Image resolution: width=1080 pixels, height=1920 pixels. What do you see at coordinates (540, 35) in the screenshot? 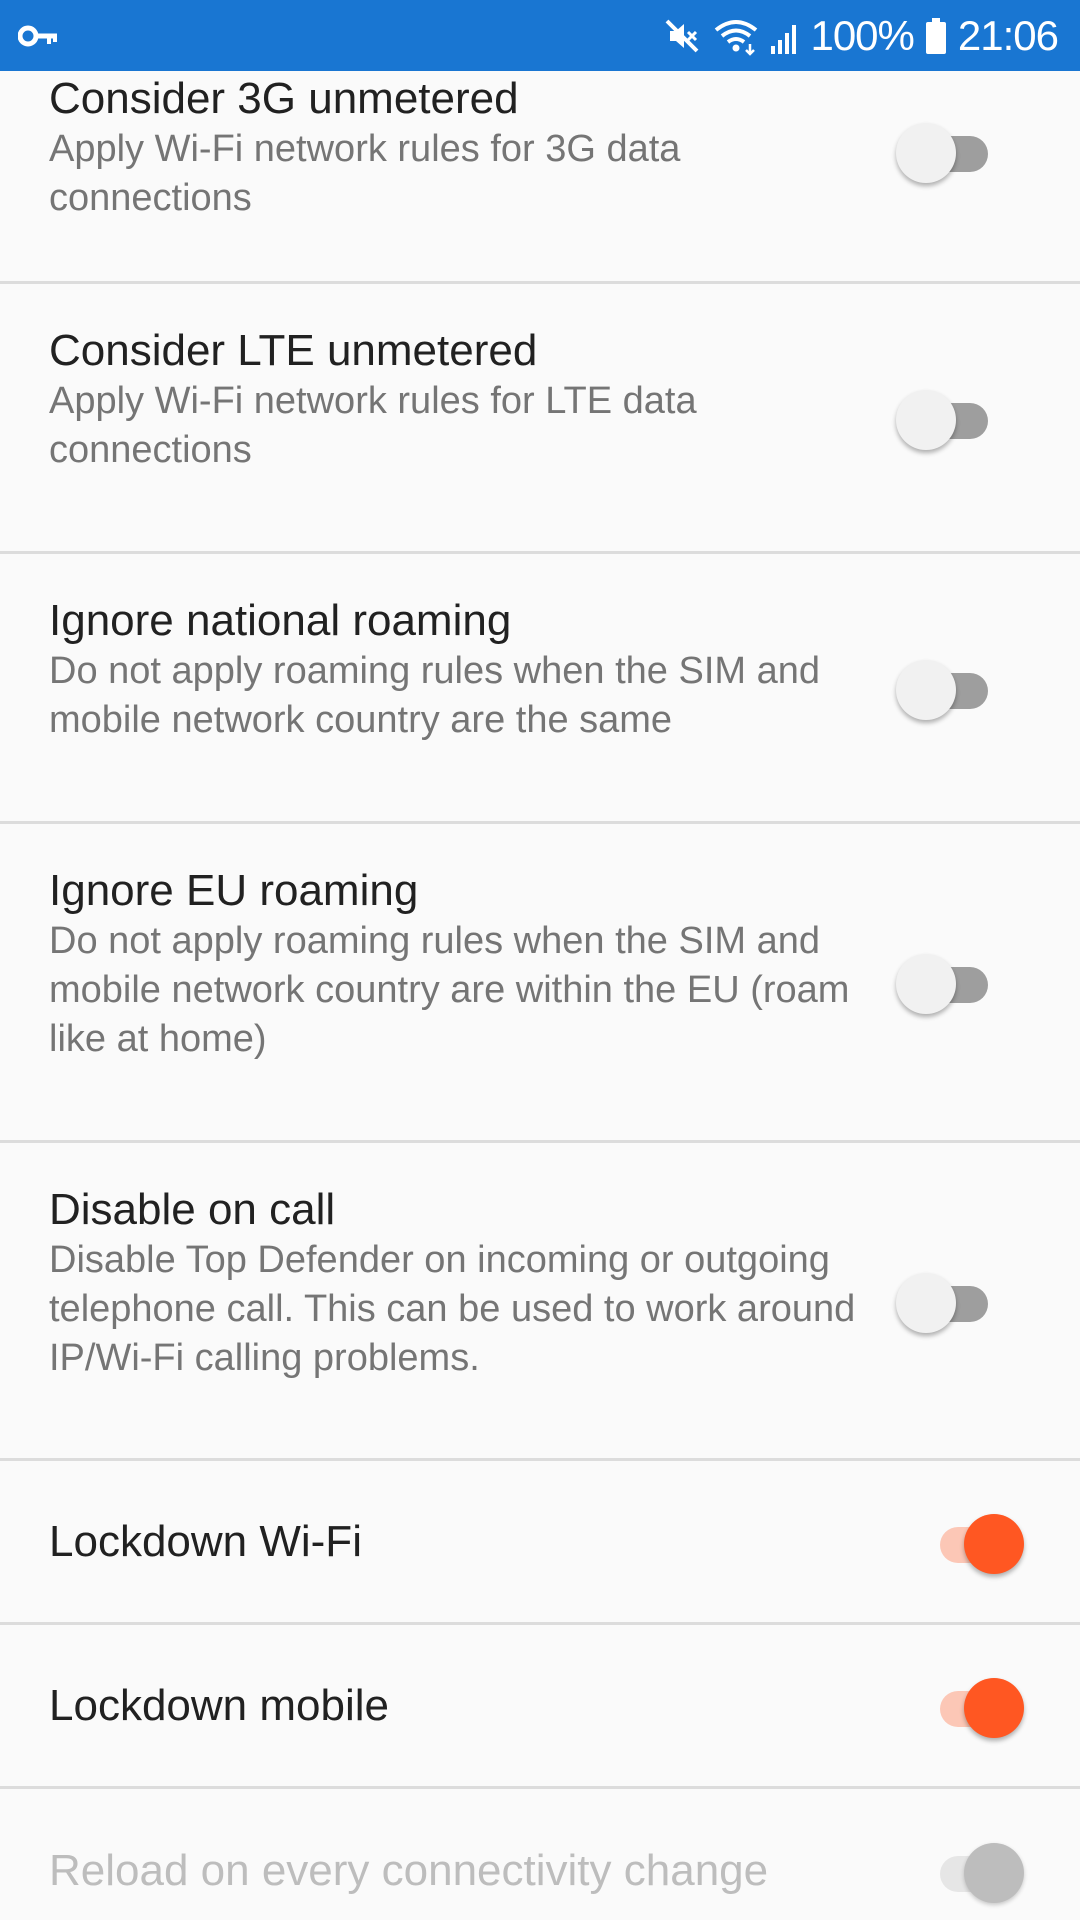
I see `status-bar: 100% 21:06` at bounding box center [540, 35].